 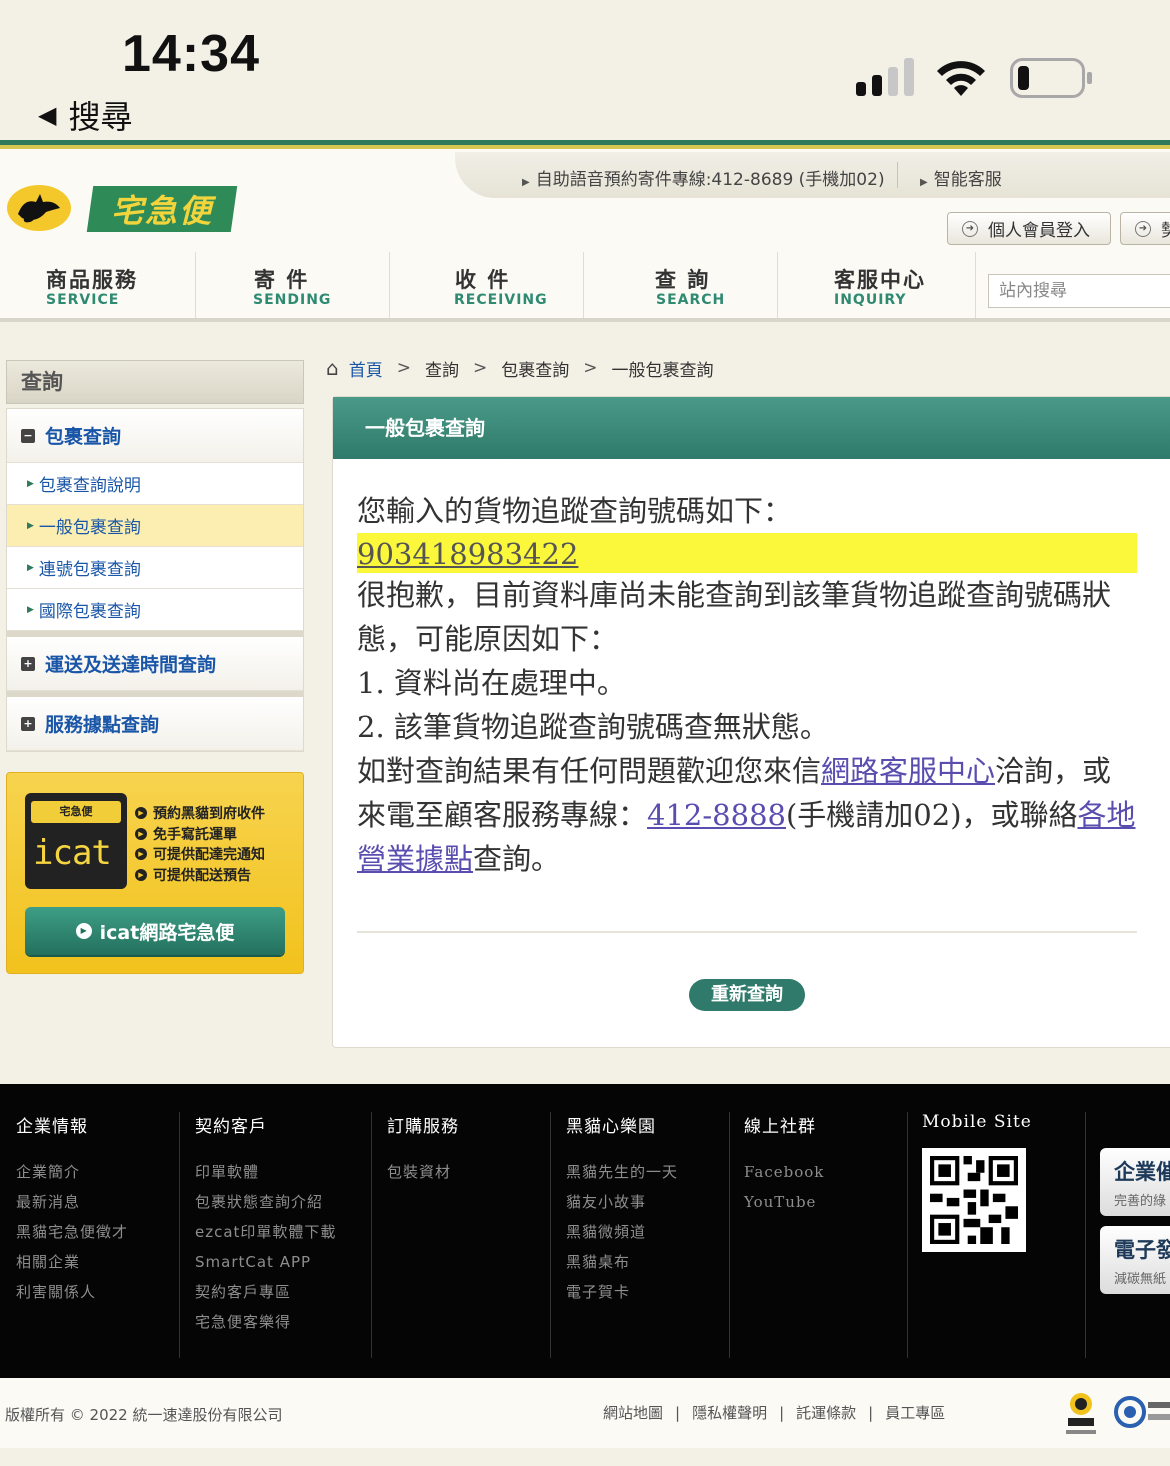 What do you see at coordinates (575, 511) in the screenshot?
I see `result-intro: 您輸入的貨物追蹤查詢號碼如下：` at bounding box center [575, 511].